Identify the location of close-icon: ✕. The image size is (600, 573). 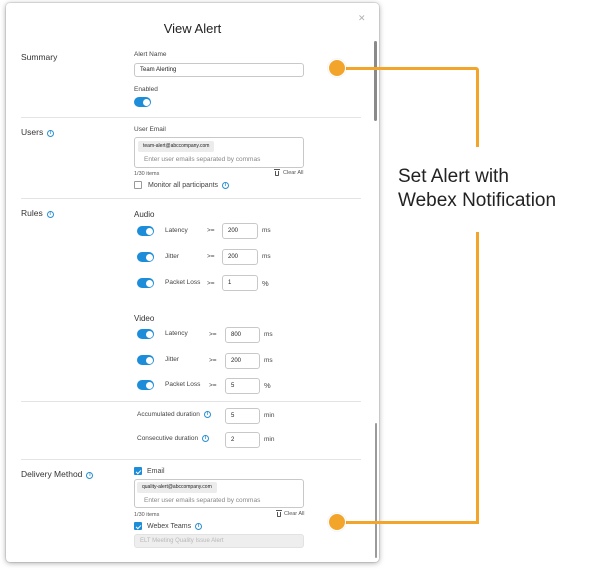
(362, 18).